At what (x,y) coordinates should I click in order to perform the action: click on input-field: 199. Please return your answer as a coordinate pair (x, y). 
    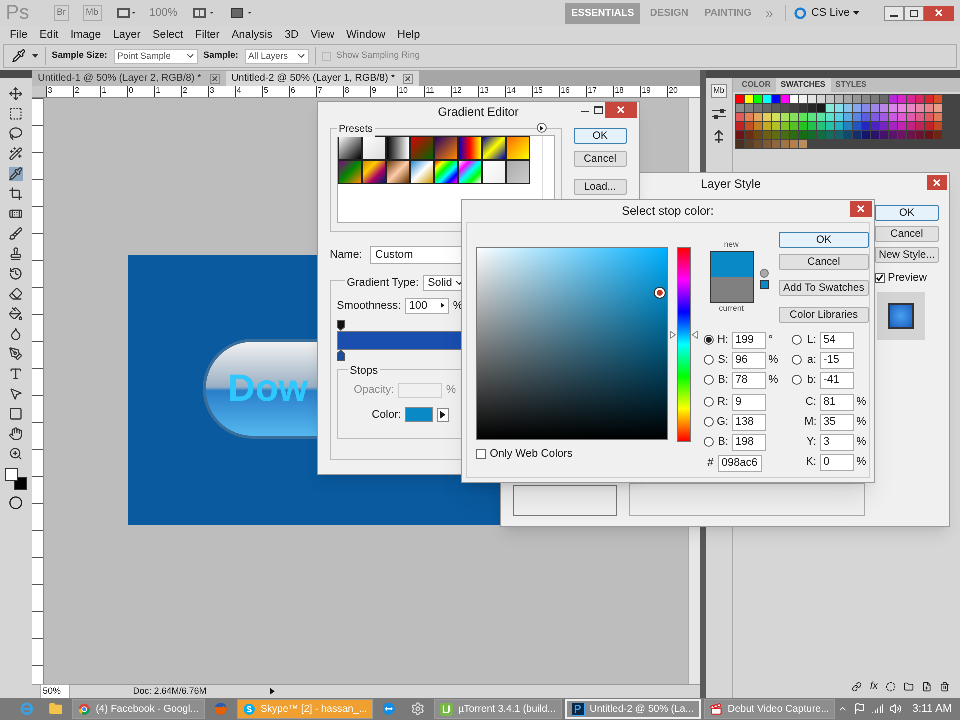
    Looking at the image, I should click on (749, 340).